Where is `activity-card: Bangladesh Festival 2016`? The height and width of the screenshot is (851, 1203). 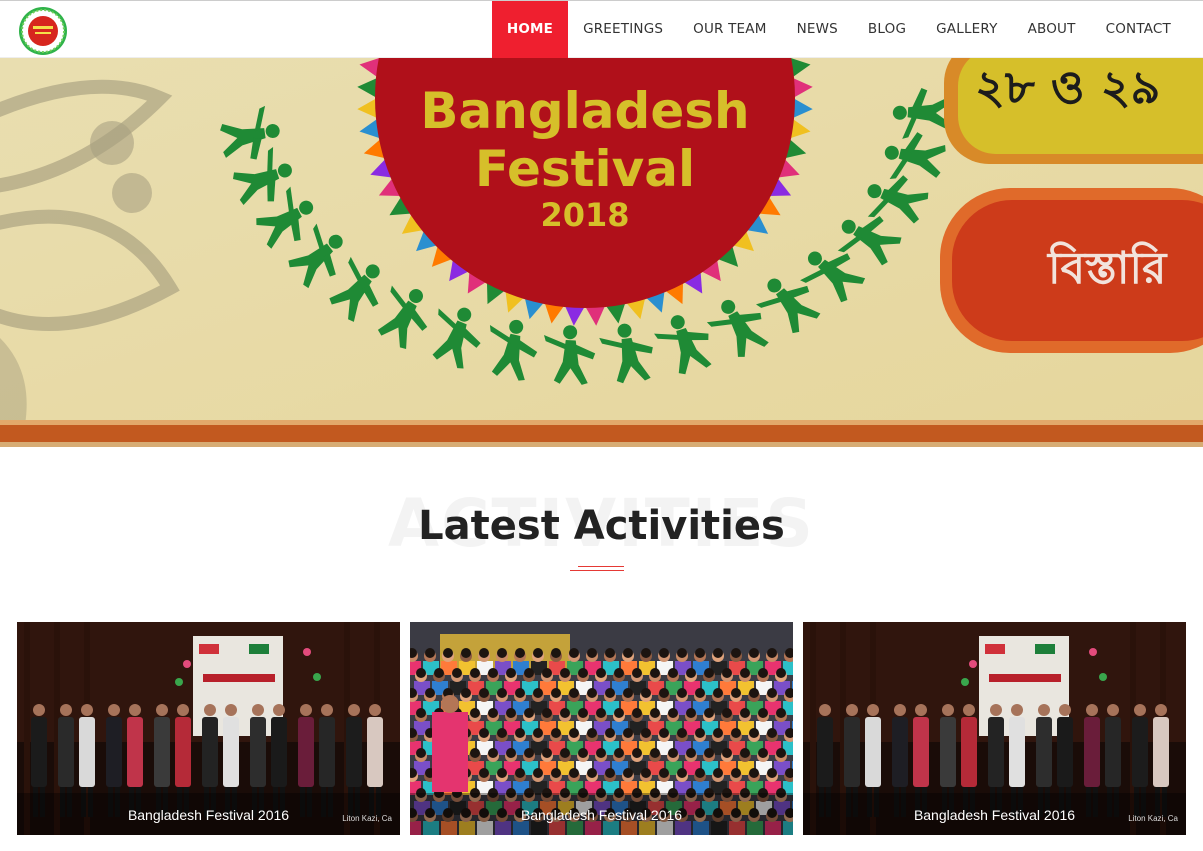 activity-card: Bangladesh Festival 2016 is located at coordinates (601, 728).